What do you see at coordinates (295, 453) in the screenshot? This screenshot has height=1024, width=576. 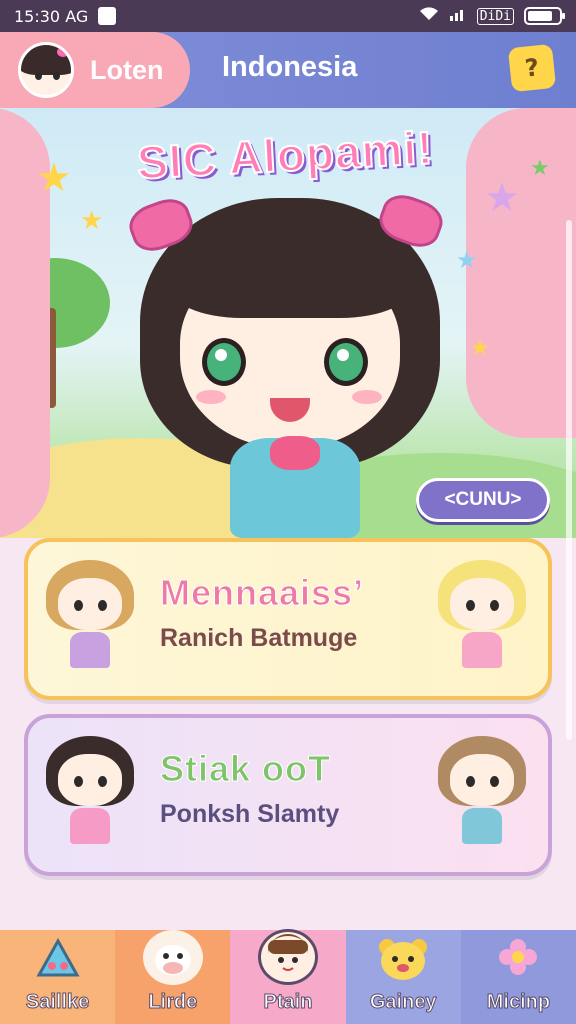 I see `ribbon-icon` at bounding box center [295, 453].